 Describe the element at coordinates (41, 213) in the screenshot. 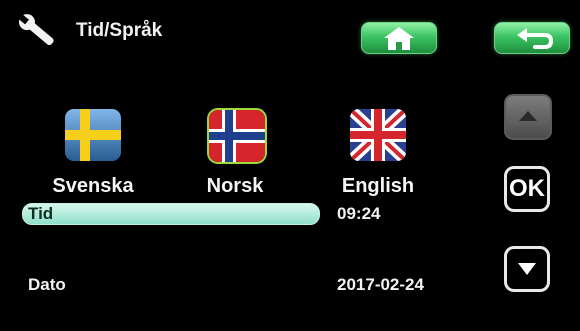

I see `tid-label: Tid` at that location.